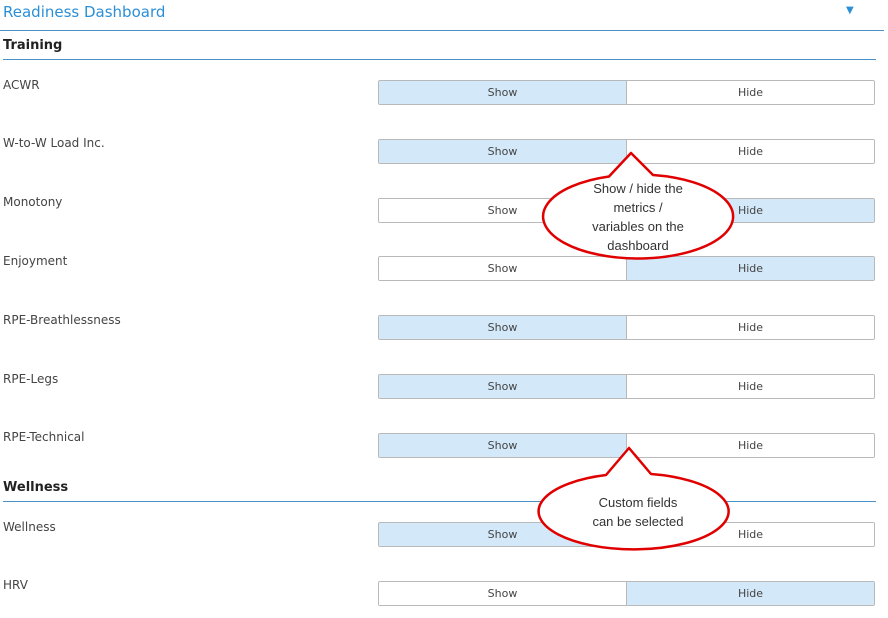 Image resolution: width=888 pixels, height=618 pixels. What do you see at coordinates (62, 320) in the screenshot?
I see `row-label-rpe-breathlessness: RPE-Breathlessness` at bounding box center [62, 320].